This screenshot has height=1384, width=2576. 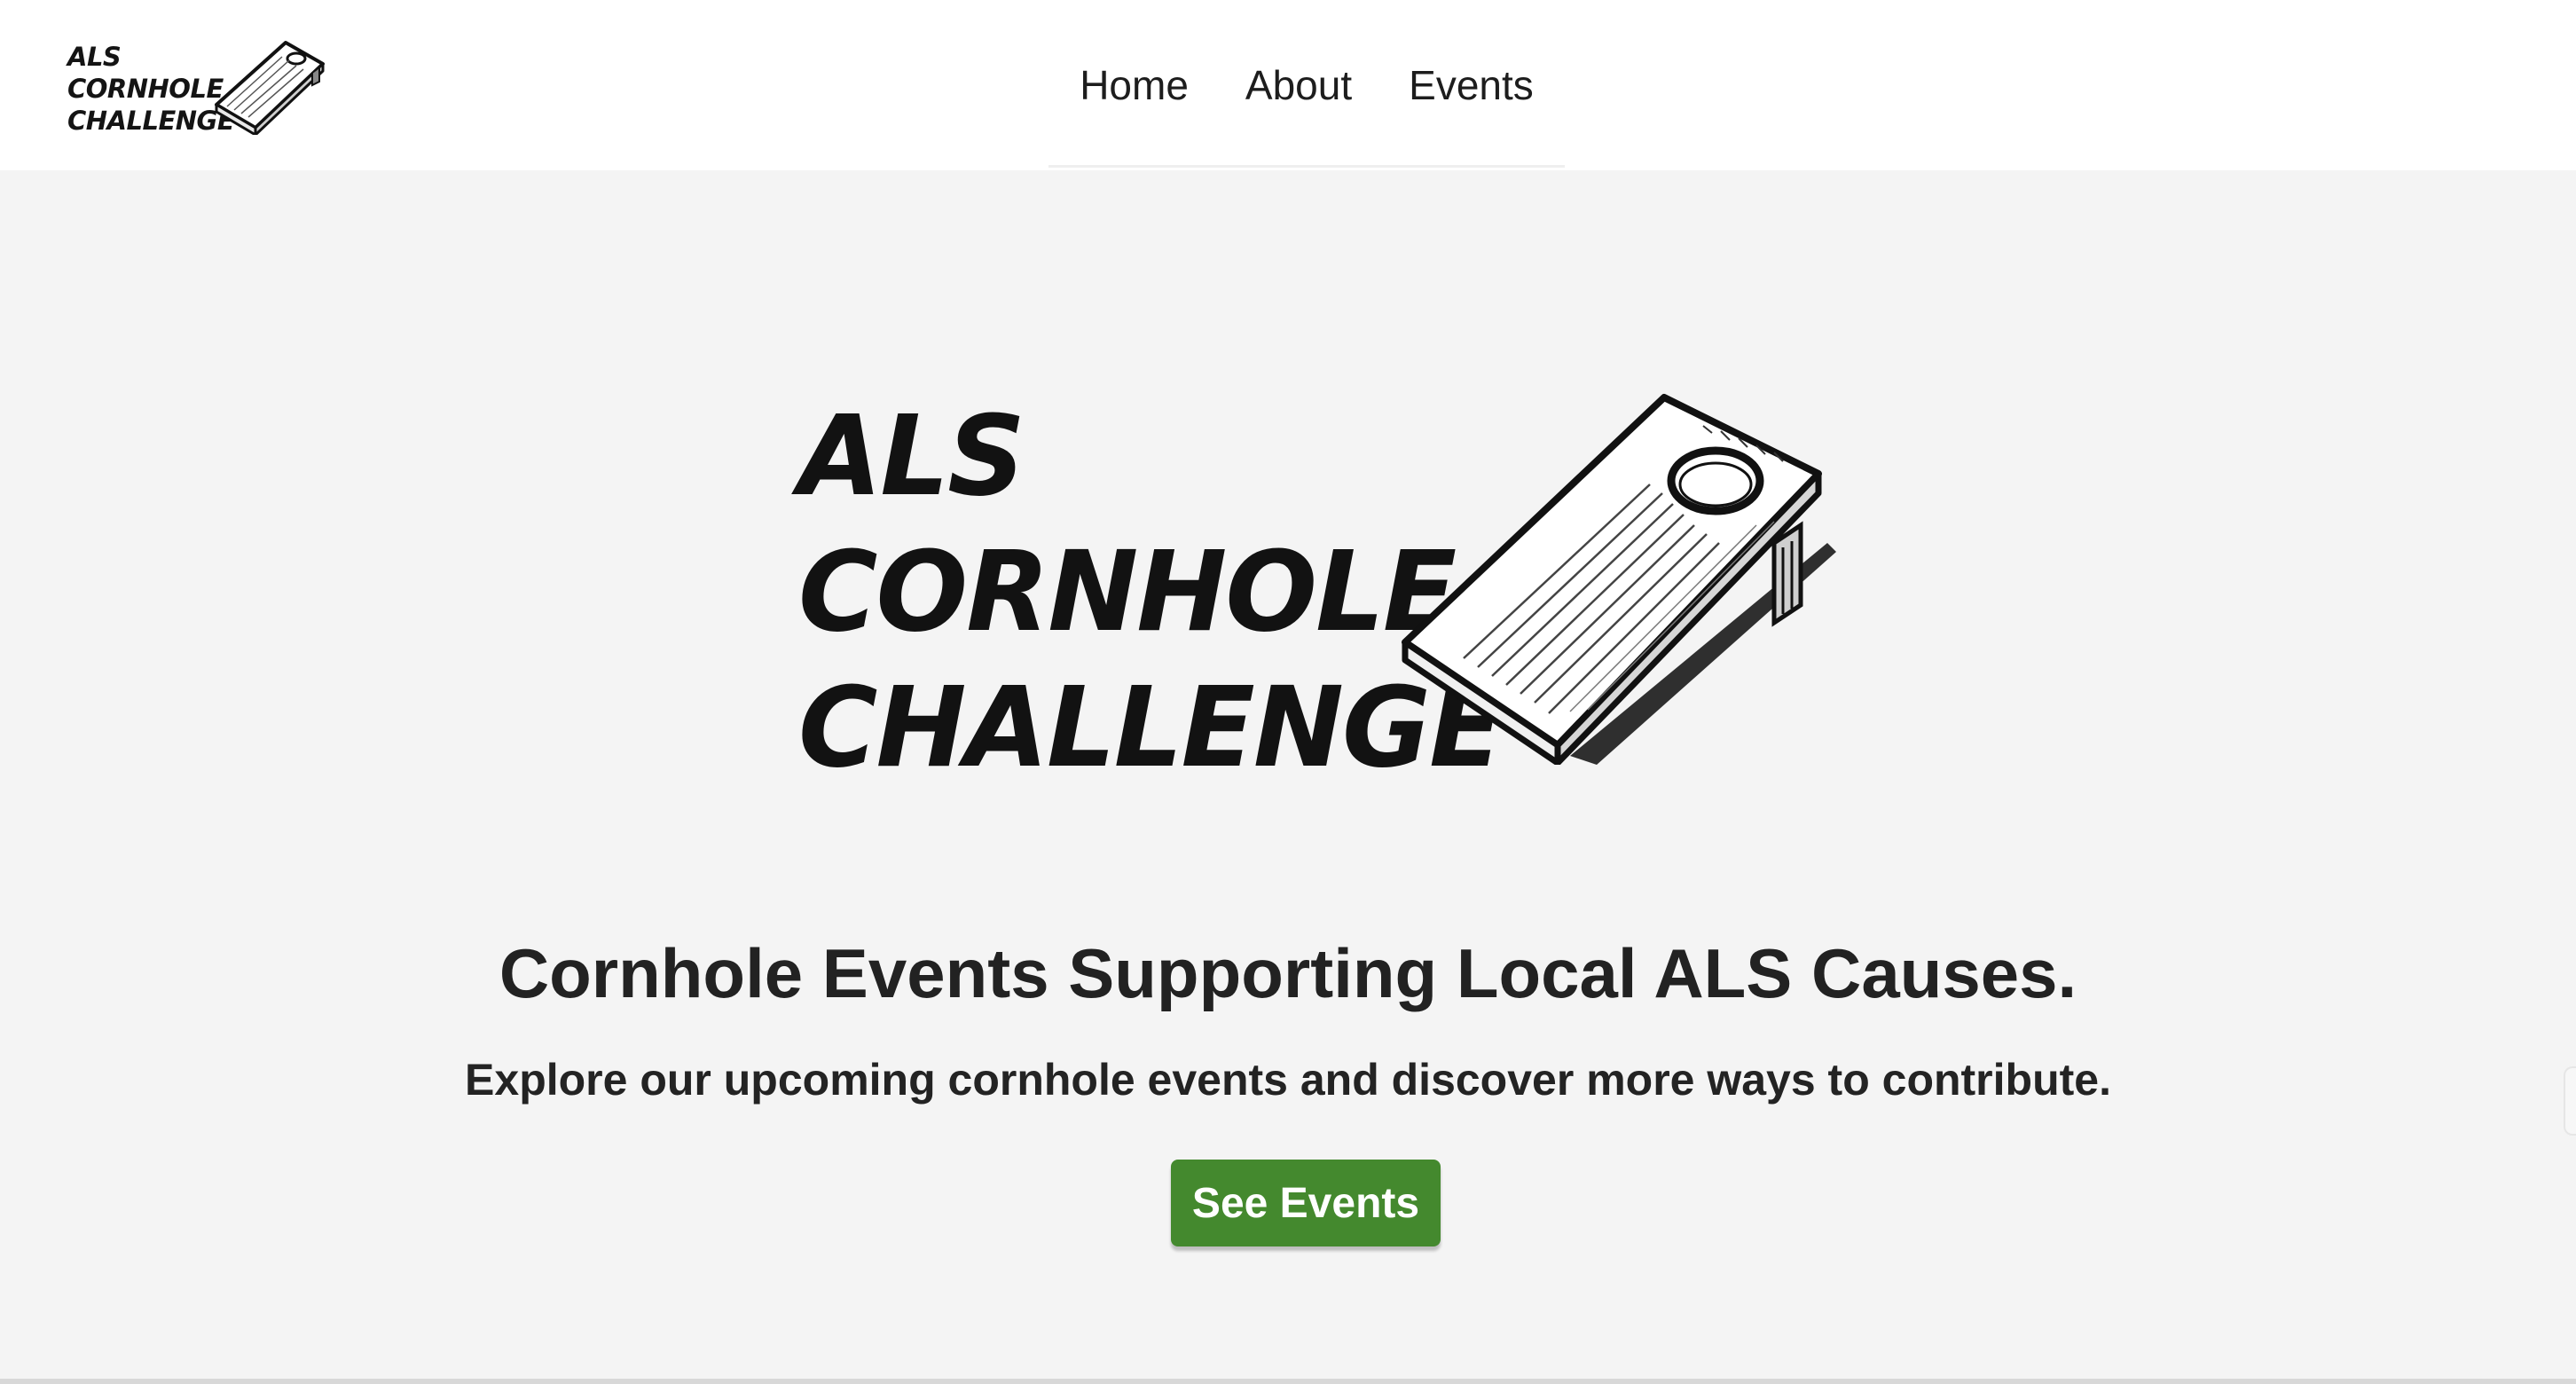 I want to click on main-nav: Home About Events, so click(x=1306, y=85).